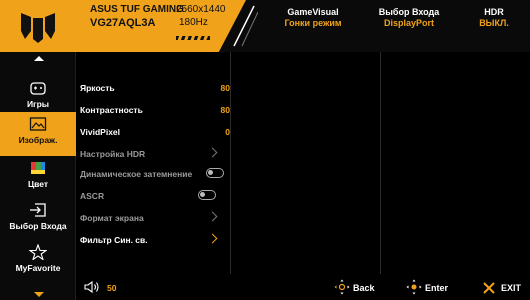 This screenshot has width=530, height=300. Describe the element at coordinates (437, 288) in the screenshot. I see `enter-label: Enter` at that location.